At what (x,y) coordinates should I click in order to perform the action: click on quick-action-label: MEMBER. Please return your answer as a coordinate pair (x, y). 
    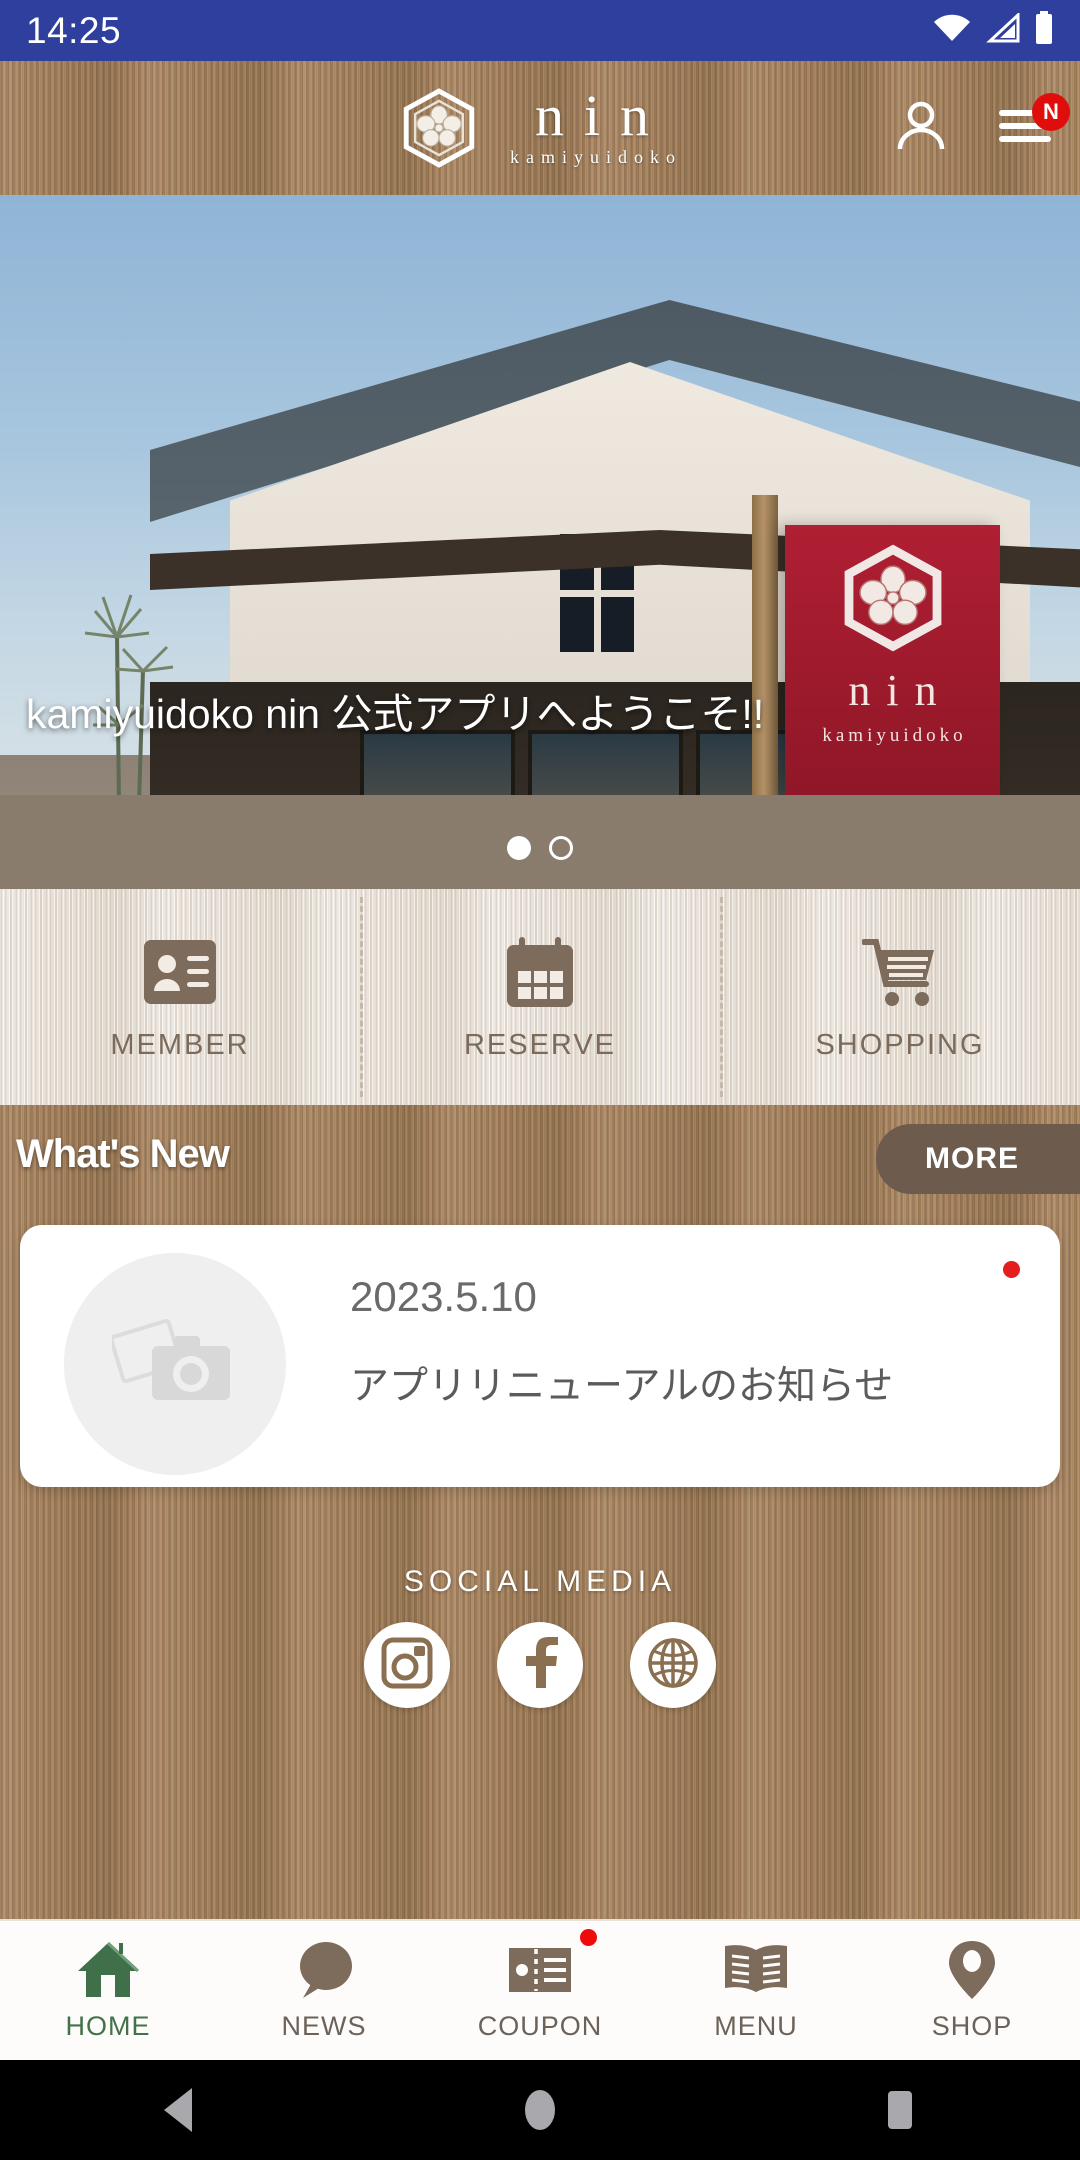
    Looking at the image, I should click on (180, 1044).